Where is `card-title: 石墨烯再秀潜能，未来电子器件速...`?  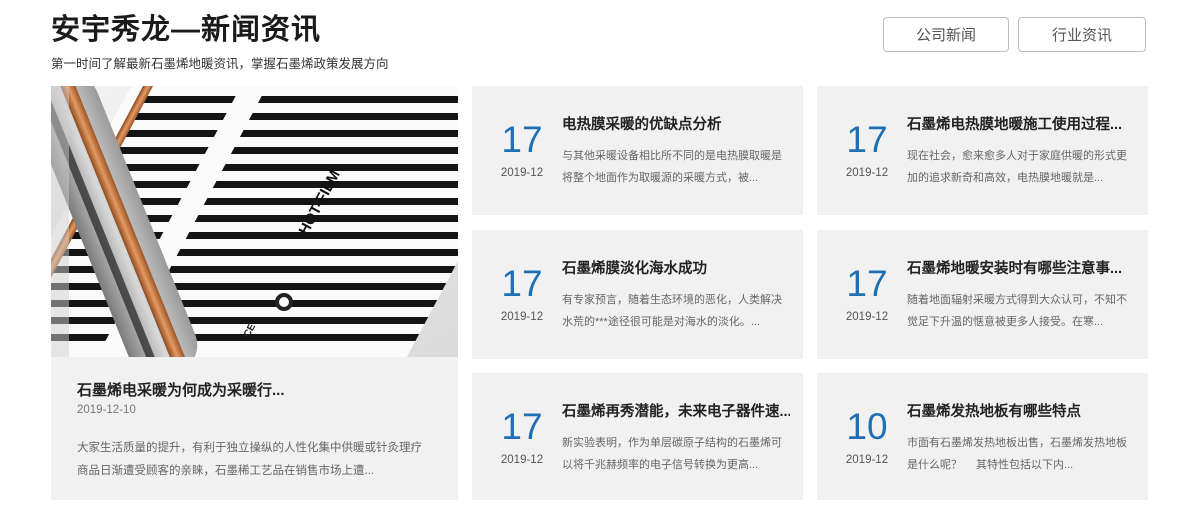 card-title: 石墨烯再秀潜能，未来电子器件速... is located at coordinates (676, 410).